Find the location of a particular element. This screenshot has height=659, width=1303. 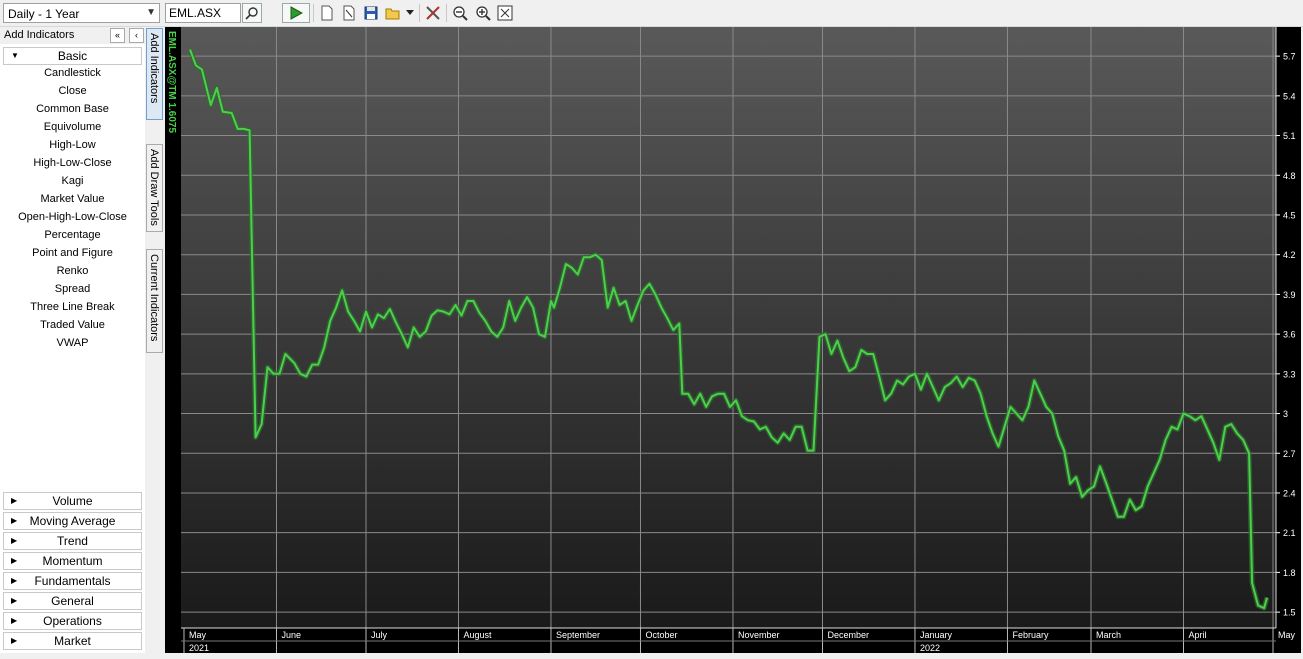

indicator-item: Open-High-Low-Close is located at coordinates (72, 217).